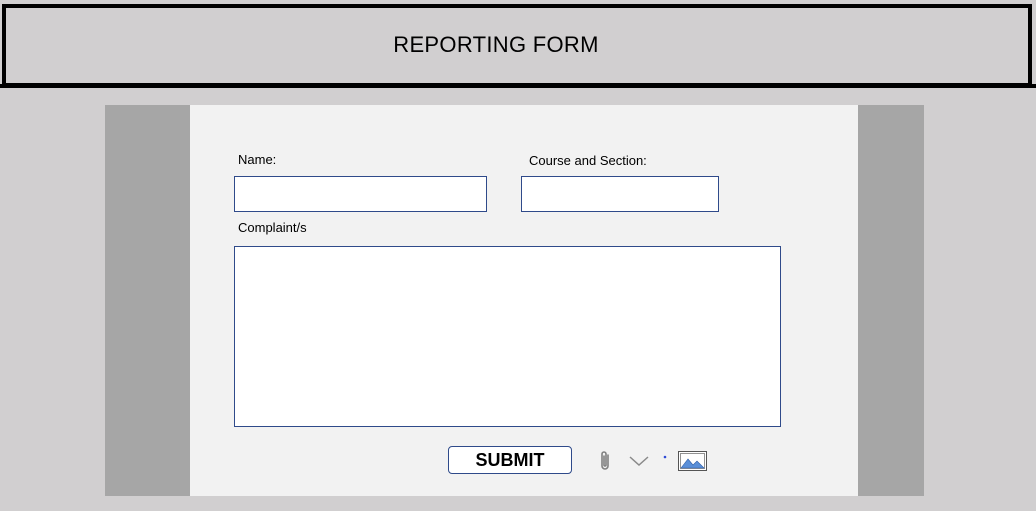 The height and width of the screenshot is (511, 1036). I want to click on course-section-field, so click(620, 194).